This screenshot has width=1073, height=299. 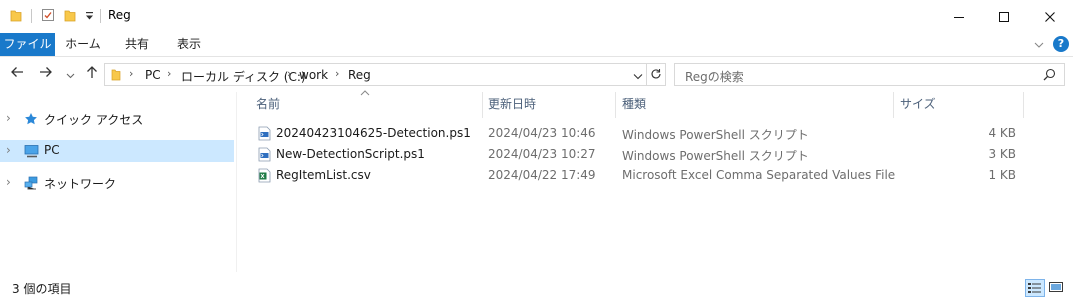 I want to click on tab-view: 表示, so click(x=189, y=44).